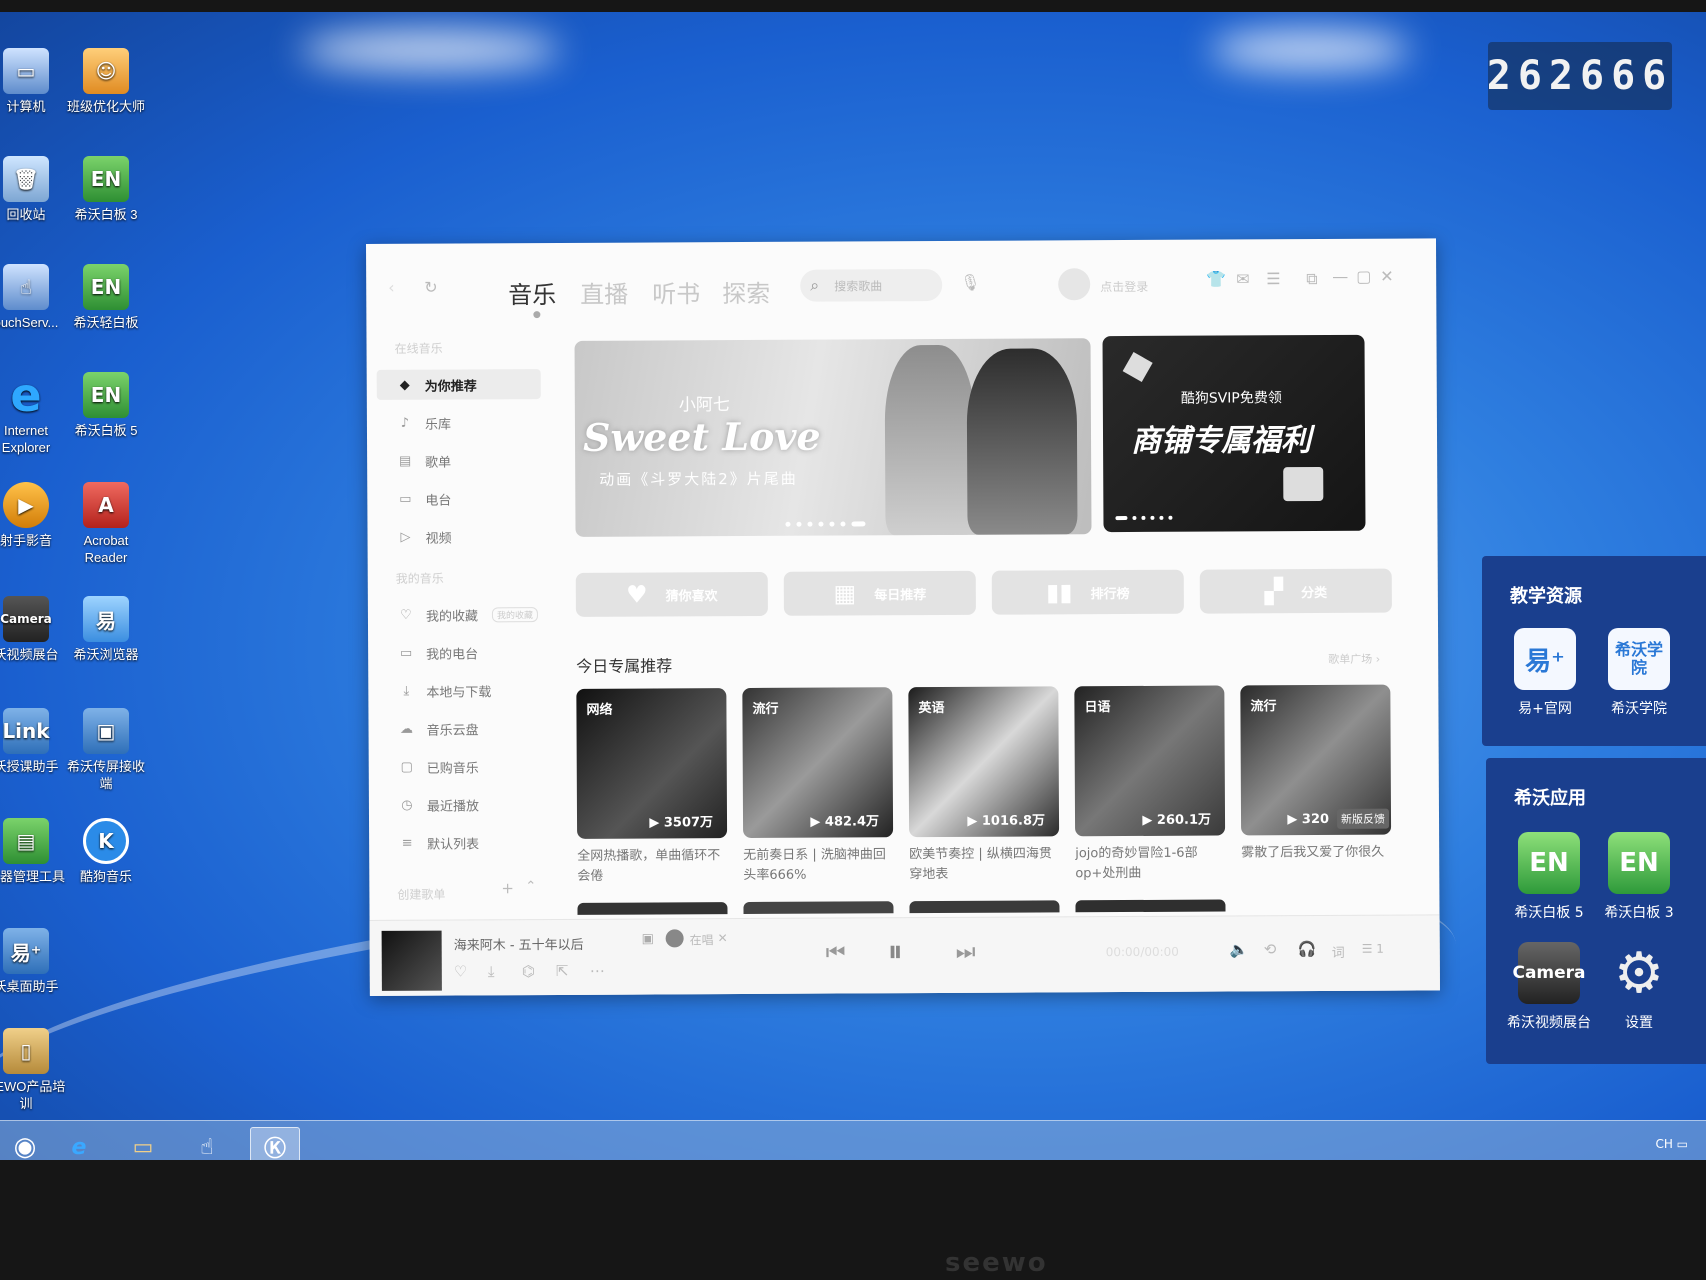 This screenshot has height=1280, width=1706. I want to click on sidebar-item-my-radio: ▭ 我的电台, so click(460, 652).